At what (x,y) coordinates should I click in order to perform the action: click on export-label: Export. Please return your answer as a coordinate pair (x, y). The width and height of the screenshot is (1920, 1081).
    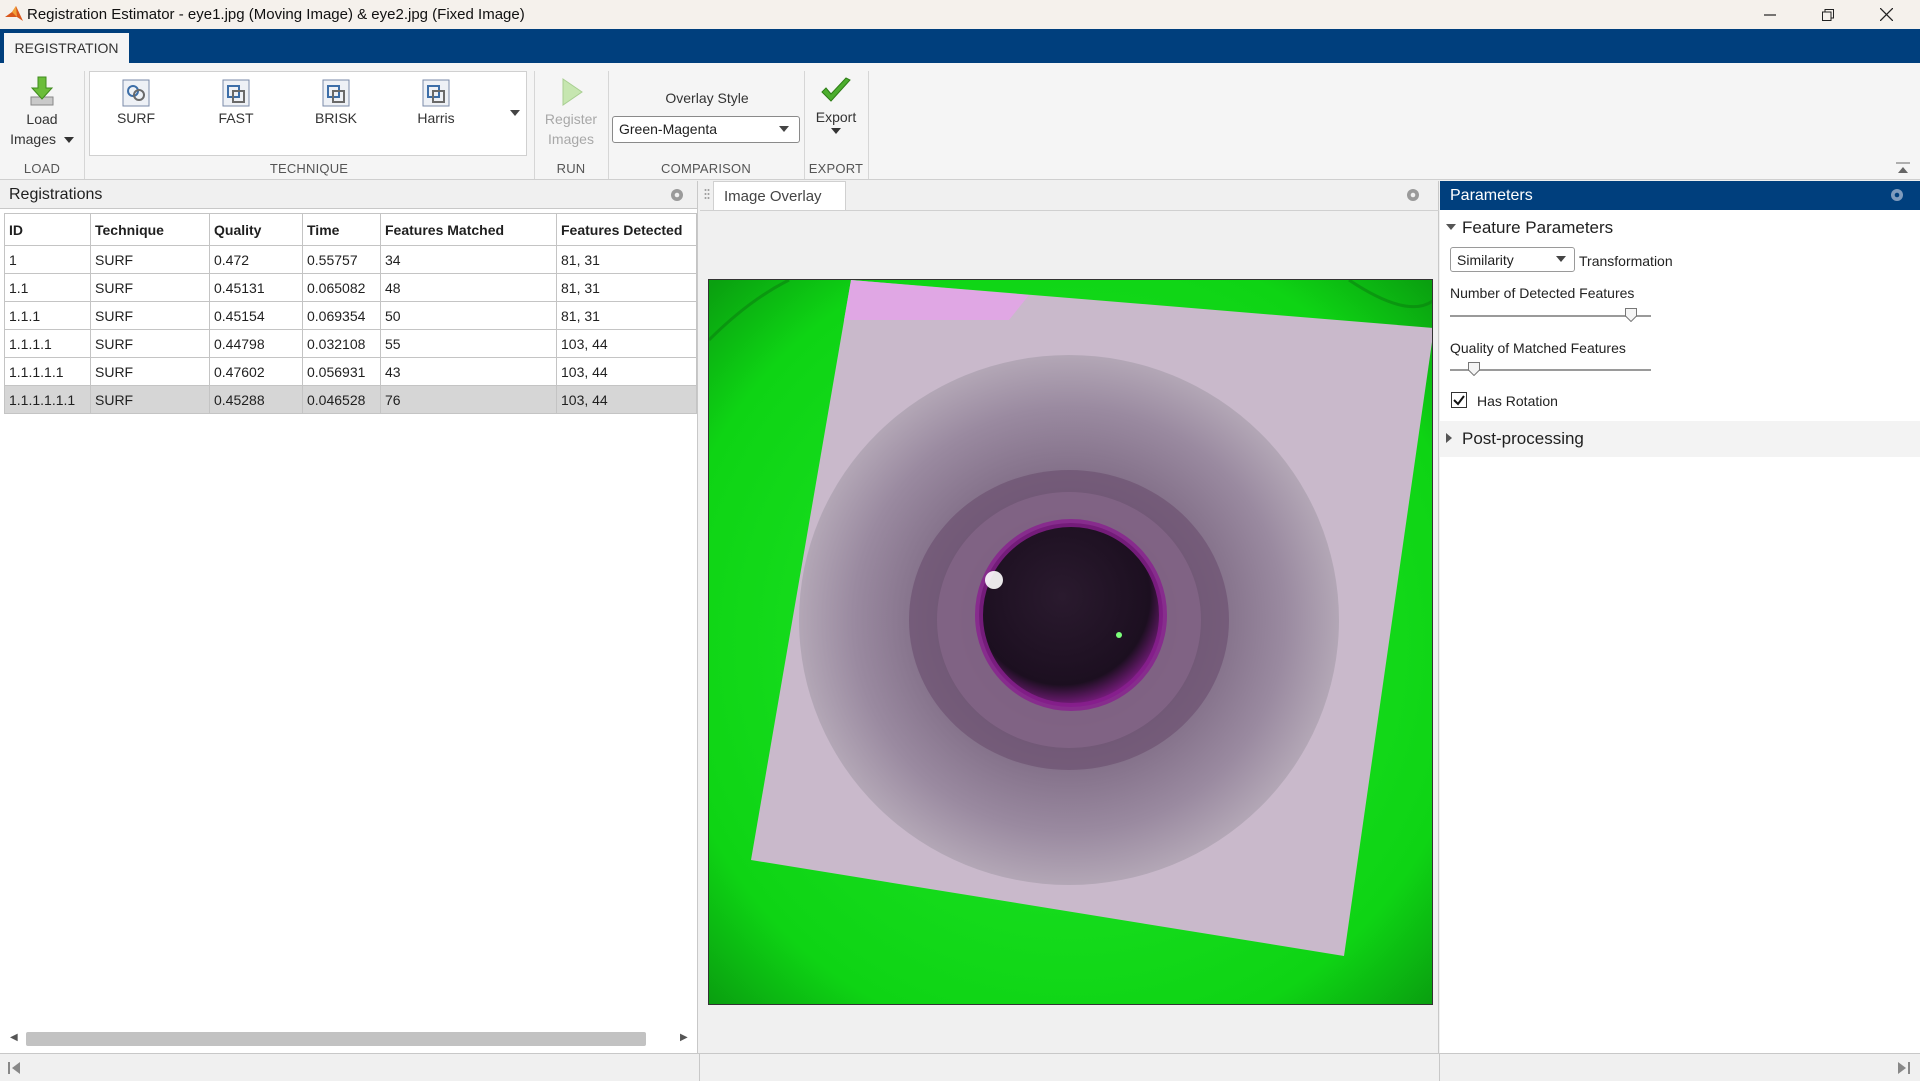
    Looking at the image, I should click on (836, 117).